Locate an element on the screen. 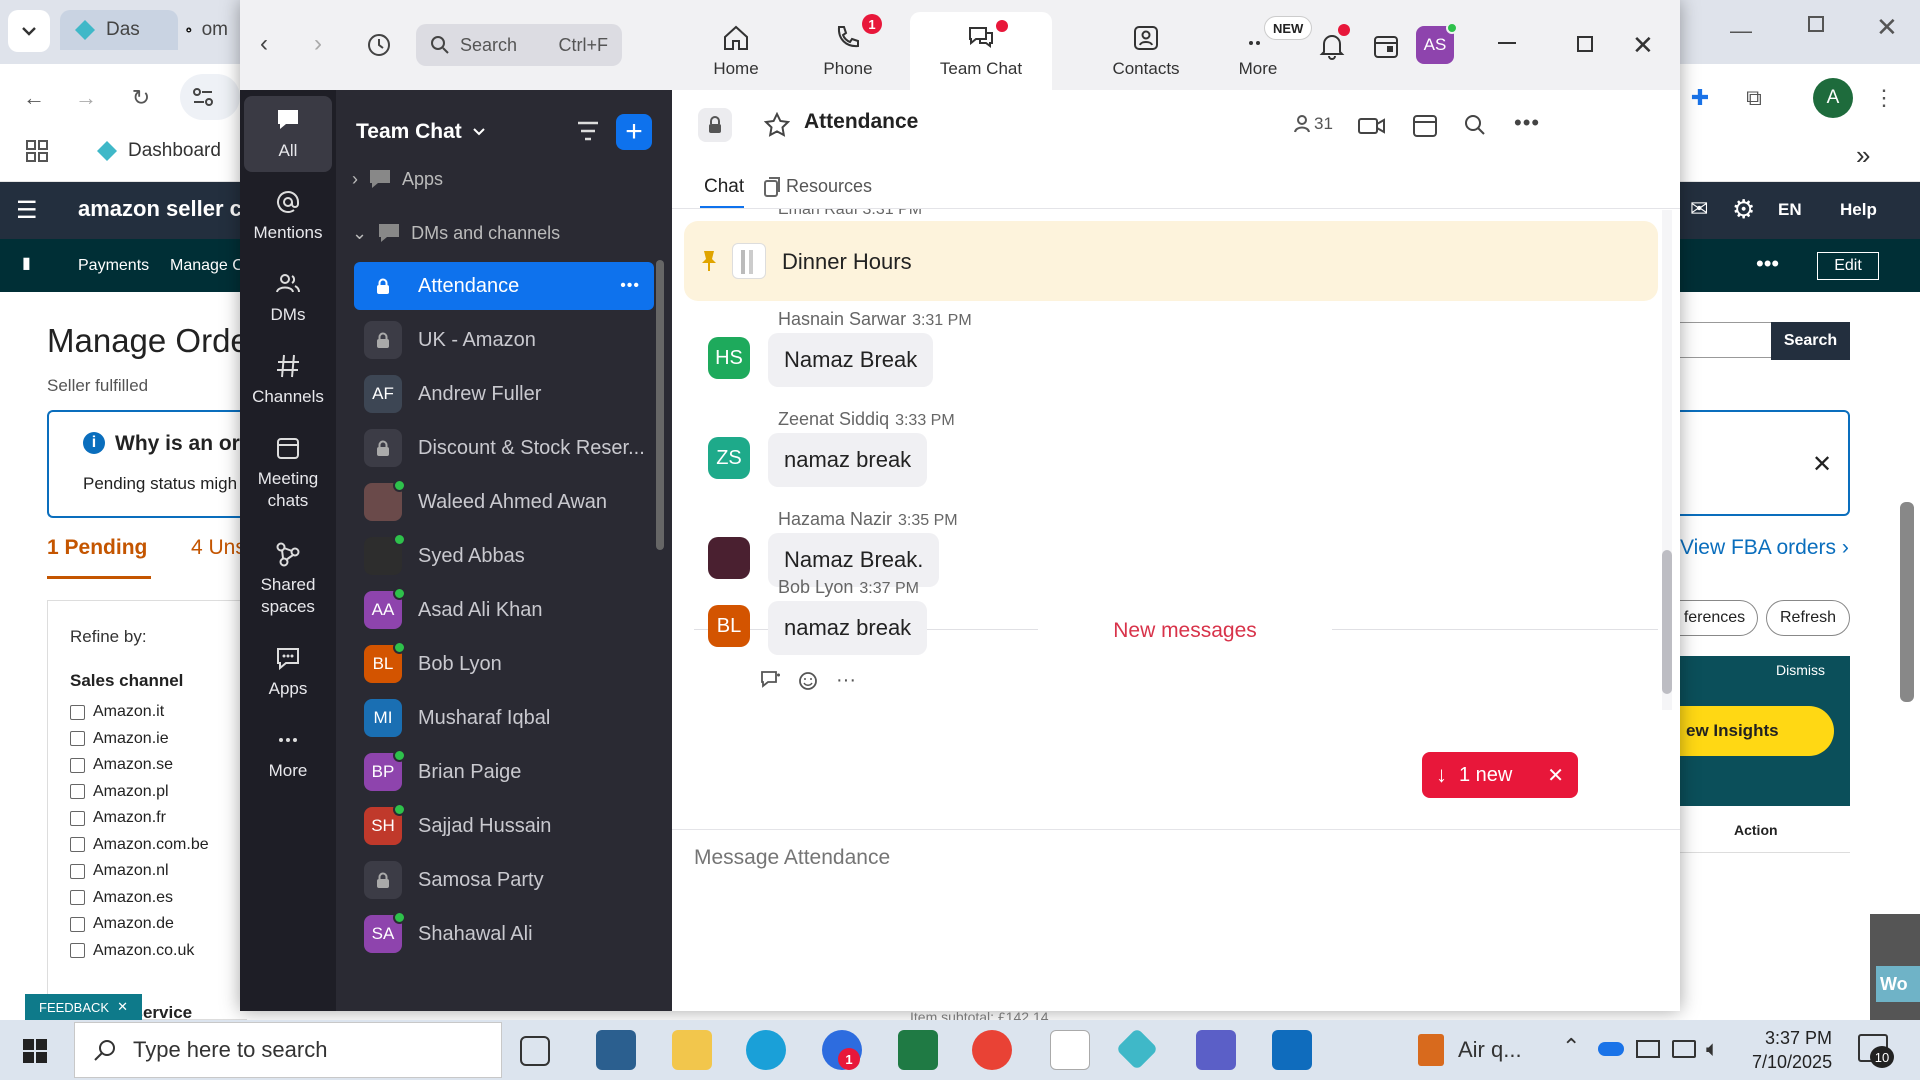  notepad-app-icon is located at coordinates (1070, 1050).